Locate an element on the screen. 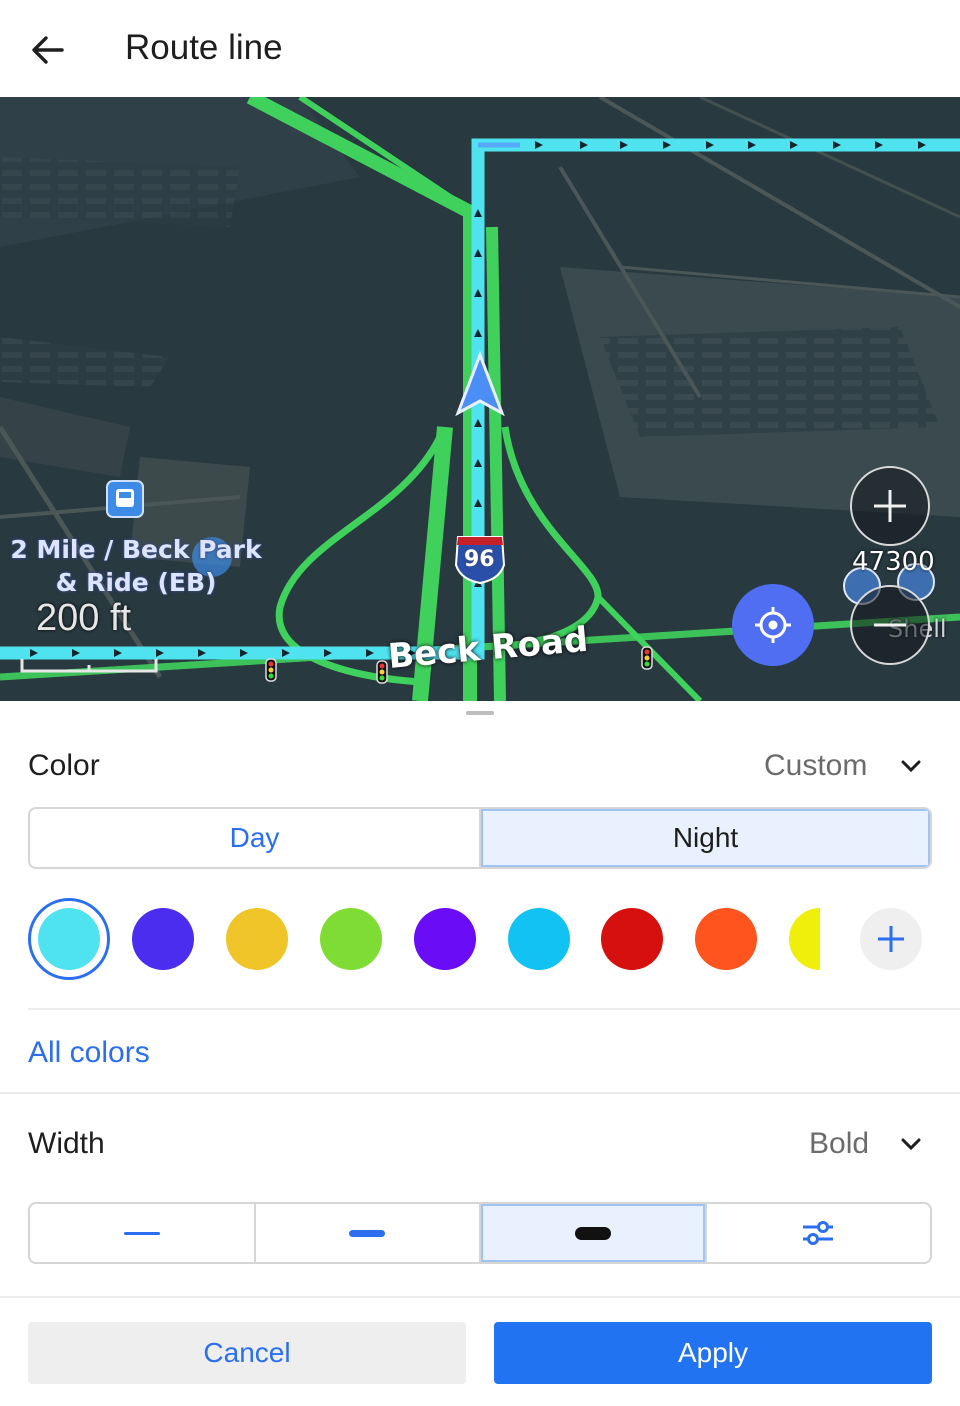 The height and width of the screenshot is (1406, 960). day-night-toggle: Day Night is located at coordinates (480, 838).